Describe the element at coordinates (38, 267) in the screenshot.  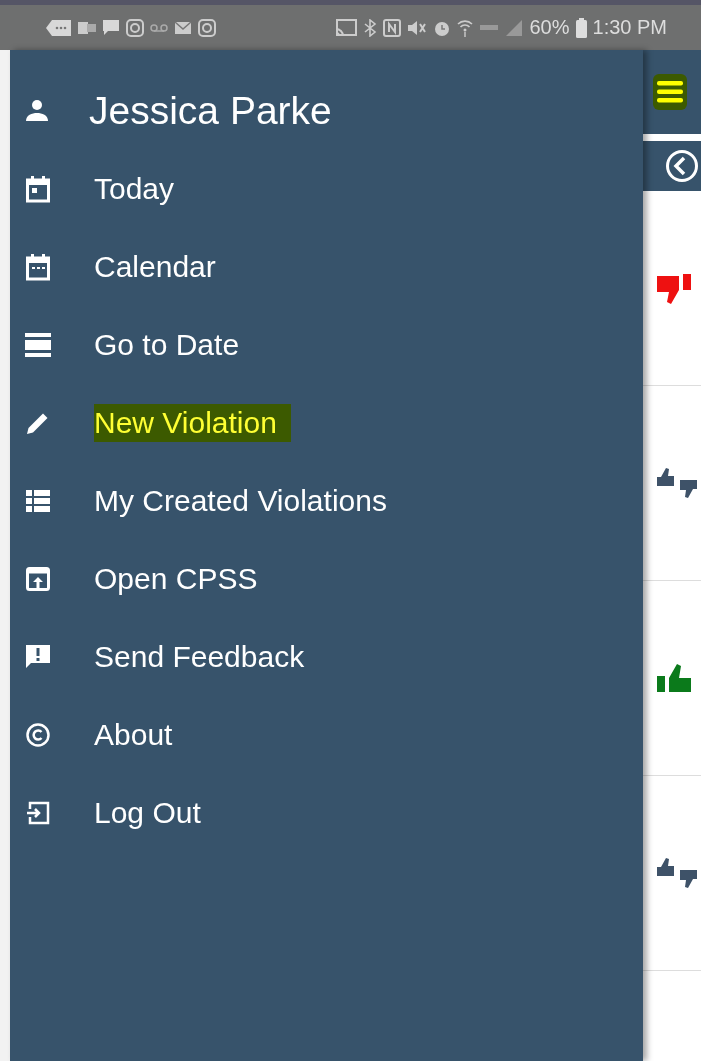
I see `calendar-icon` at that location.